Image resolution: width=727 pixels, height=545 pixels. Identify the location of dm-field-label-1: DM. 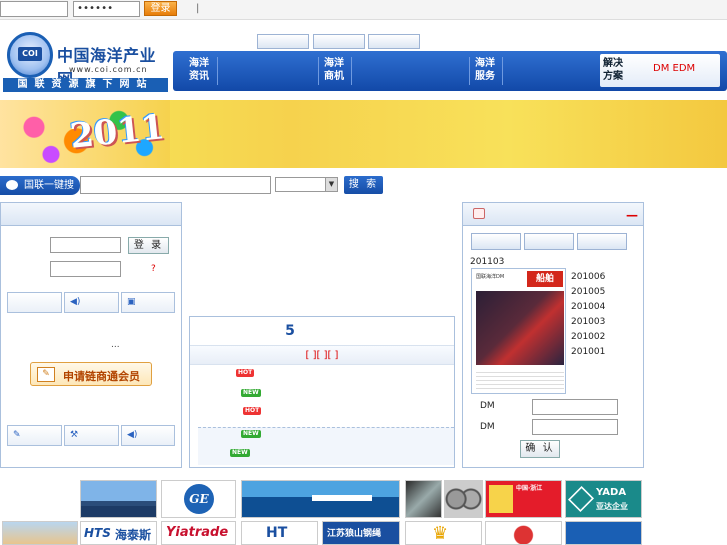
(487, 406).